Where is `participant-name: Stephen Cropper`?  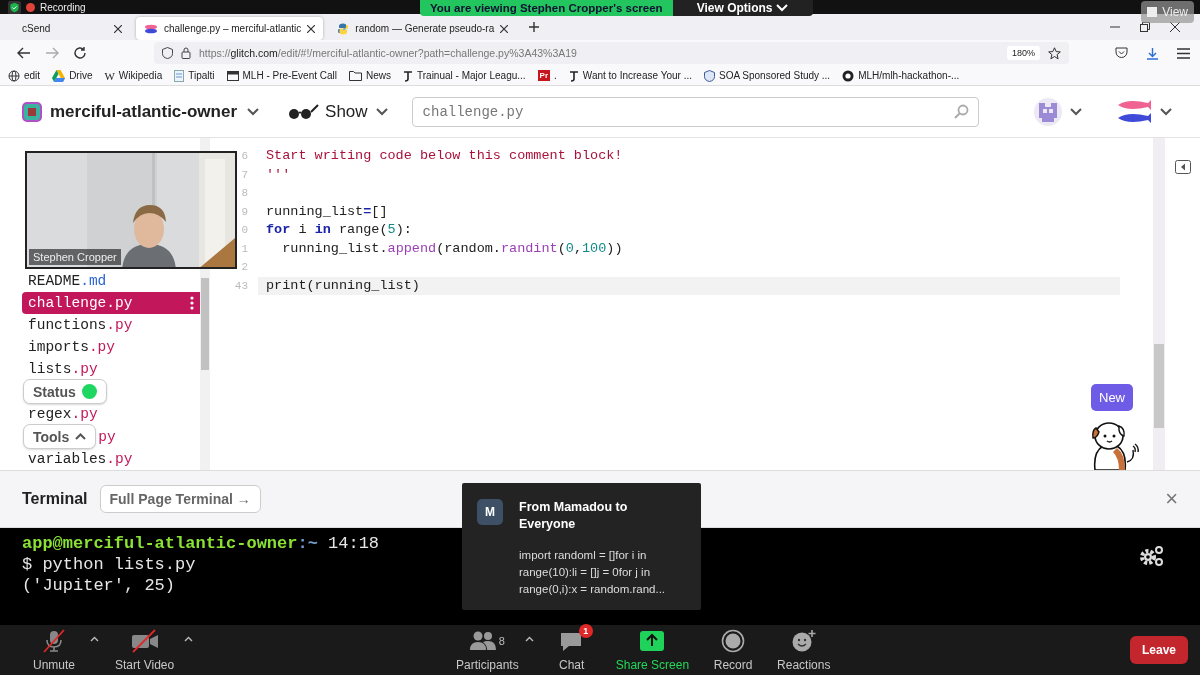 participant-name: Stephen Cropper is located at coordinates (75, 257).